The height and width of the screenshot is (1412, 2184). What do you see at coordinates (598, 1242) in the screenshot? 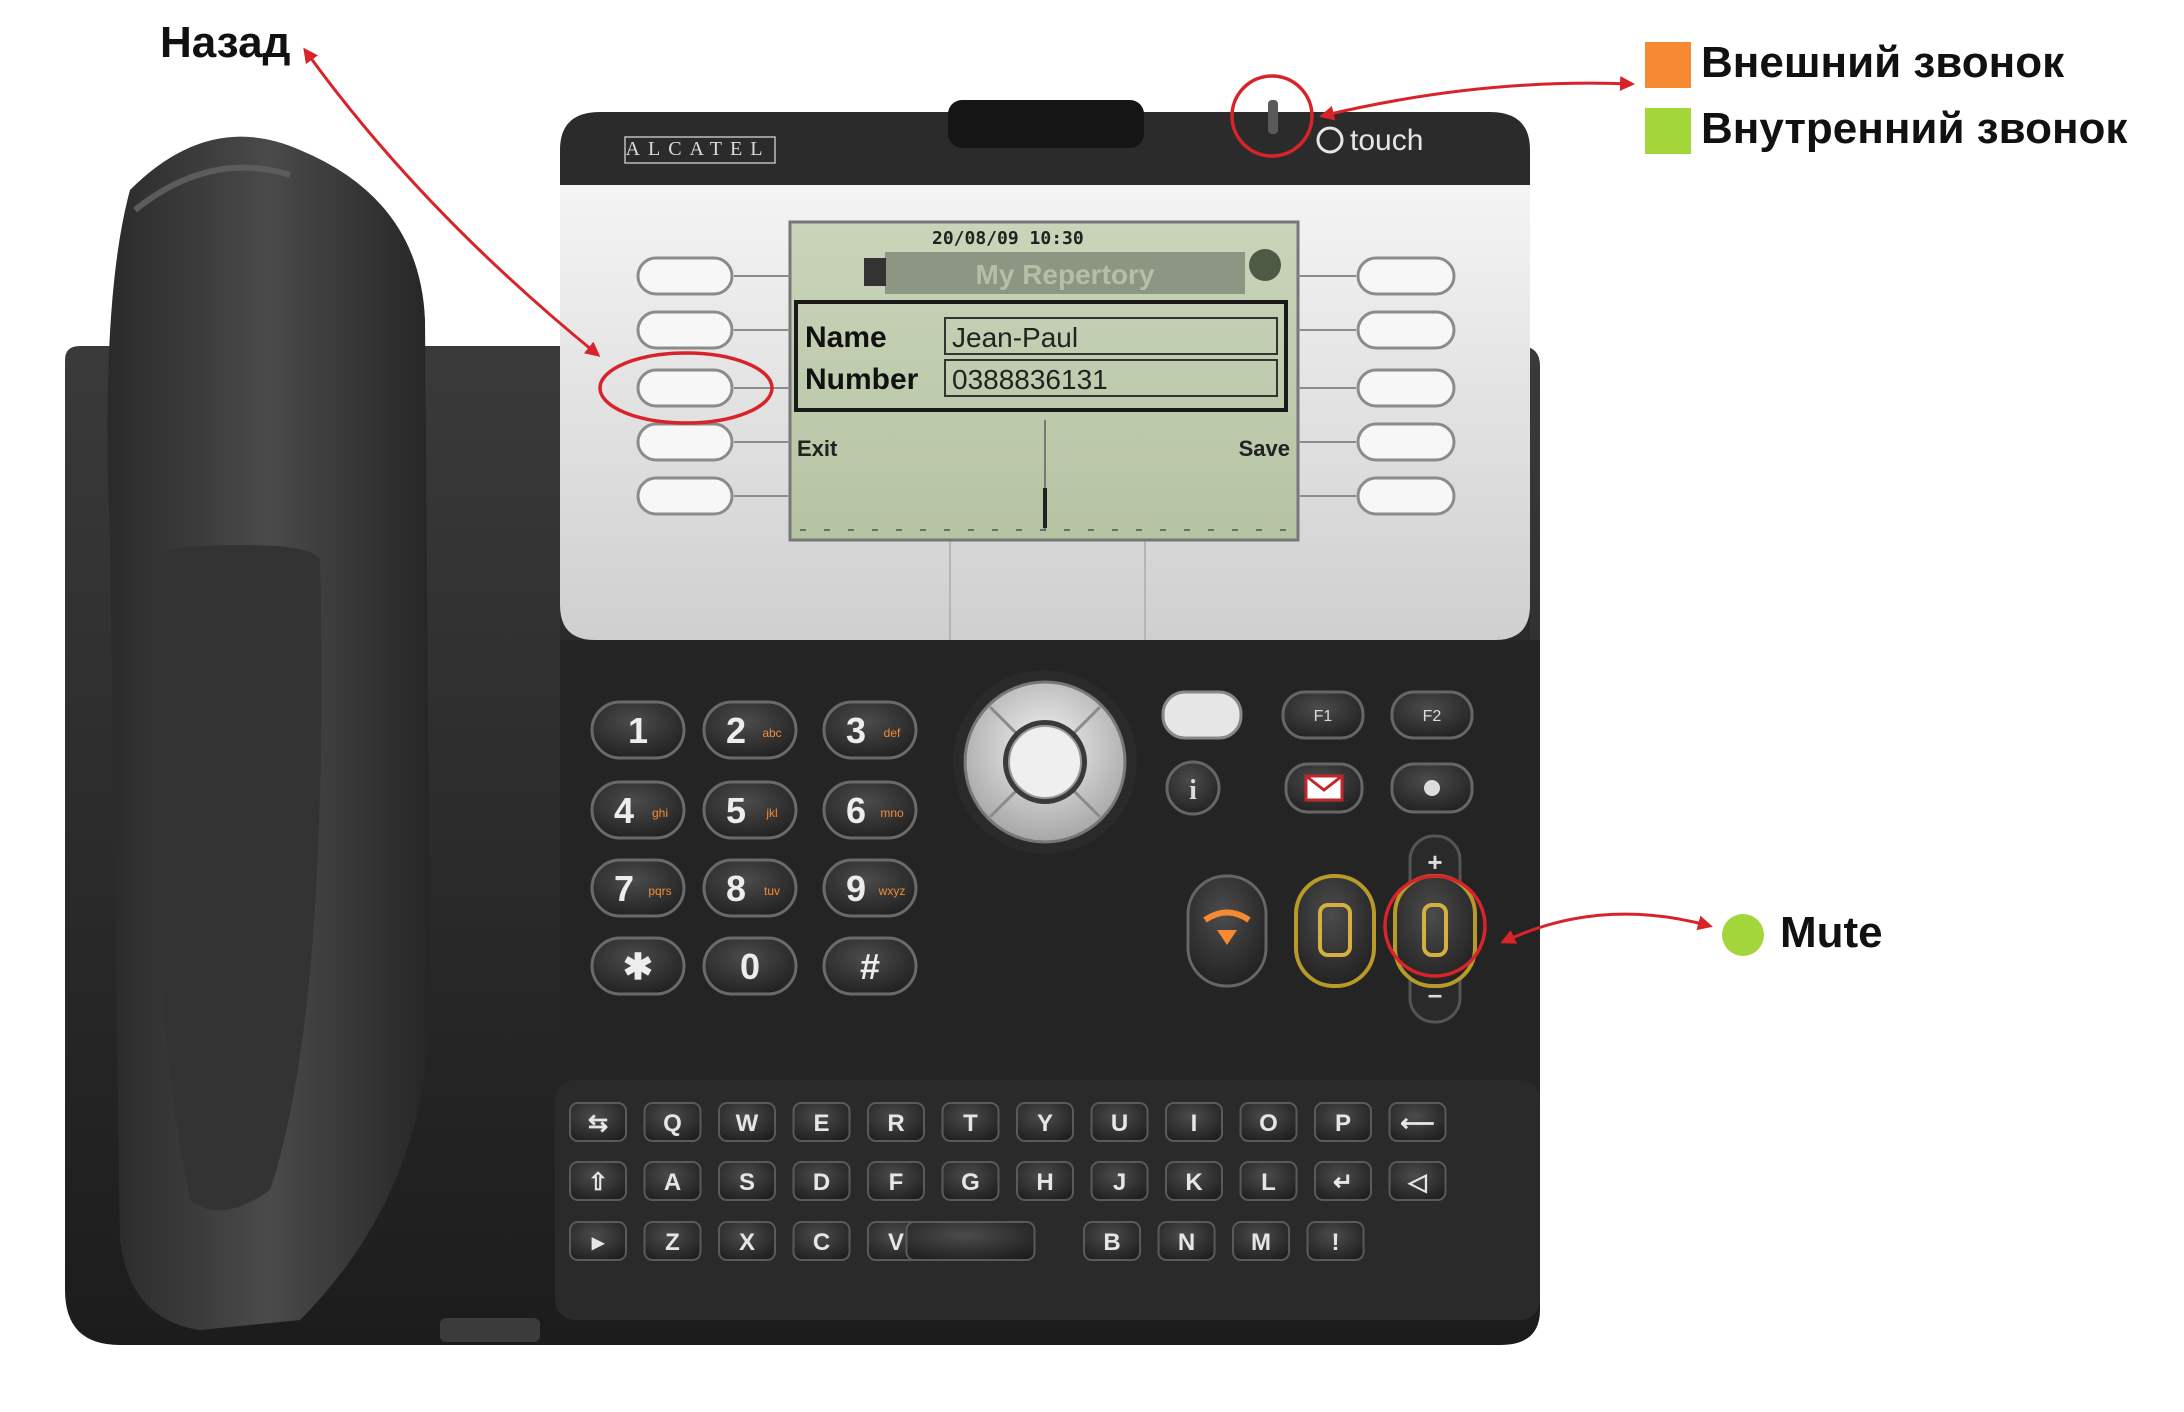
I see `alpha-key-label: ▸` at bounding box center [598, 1242].